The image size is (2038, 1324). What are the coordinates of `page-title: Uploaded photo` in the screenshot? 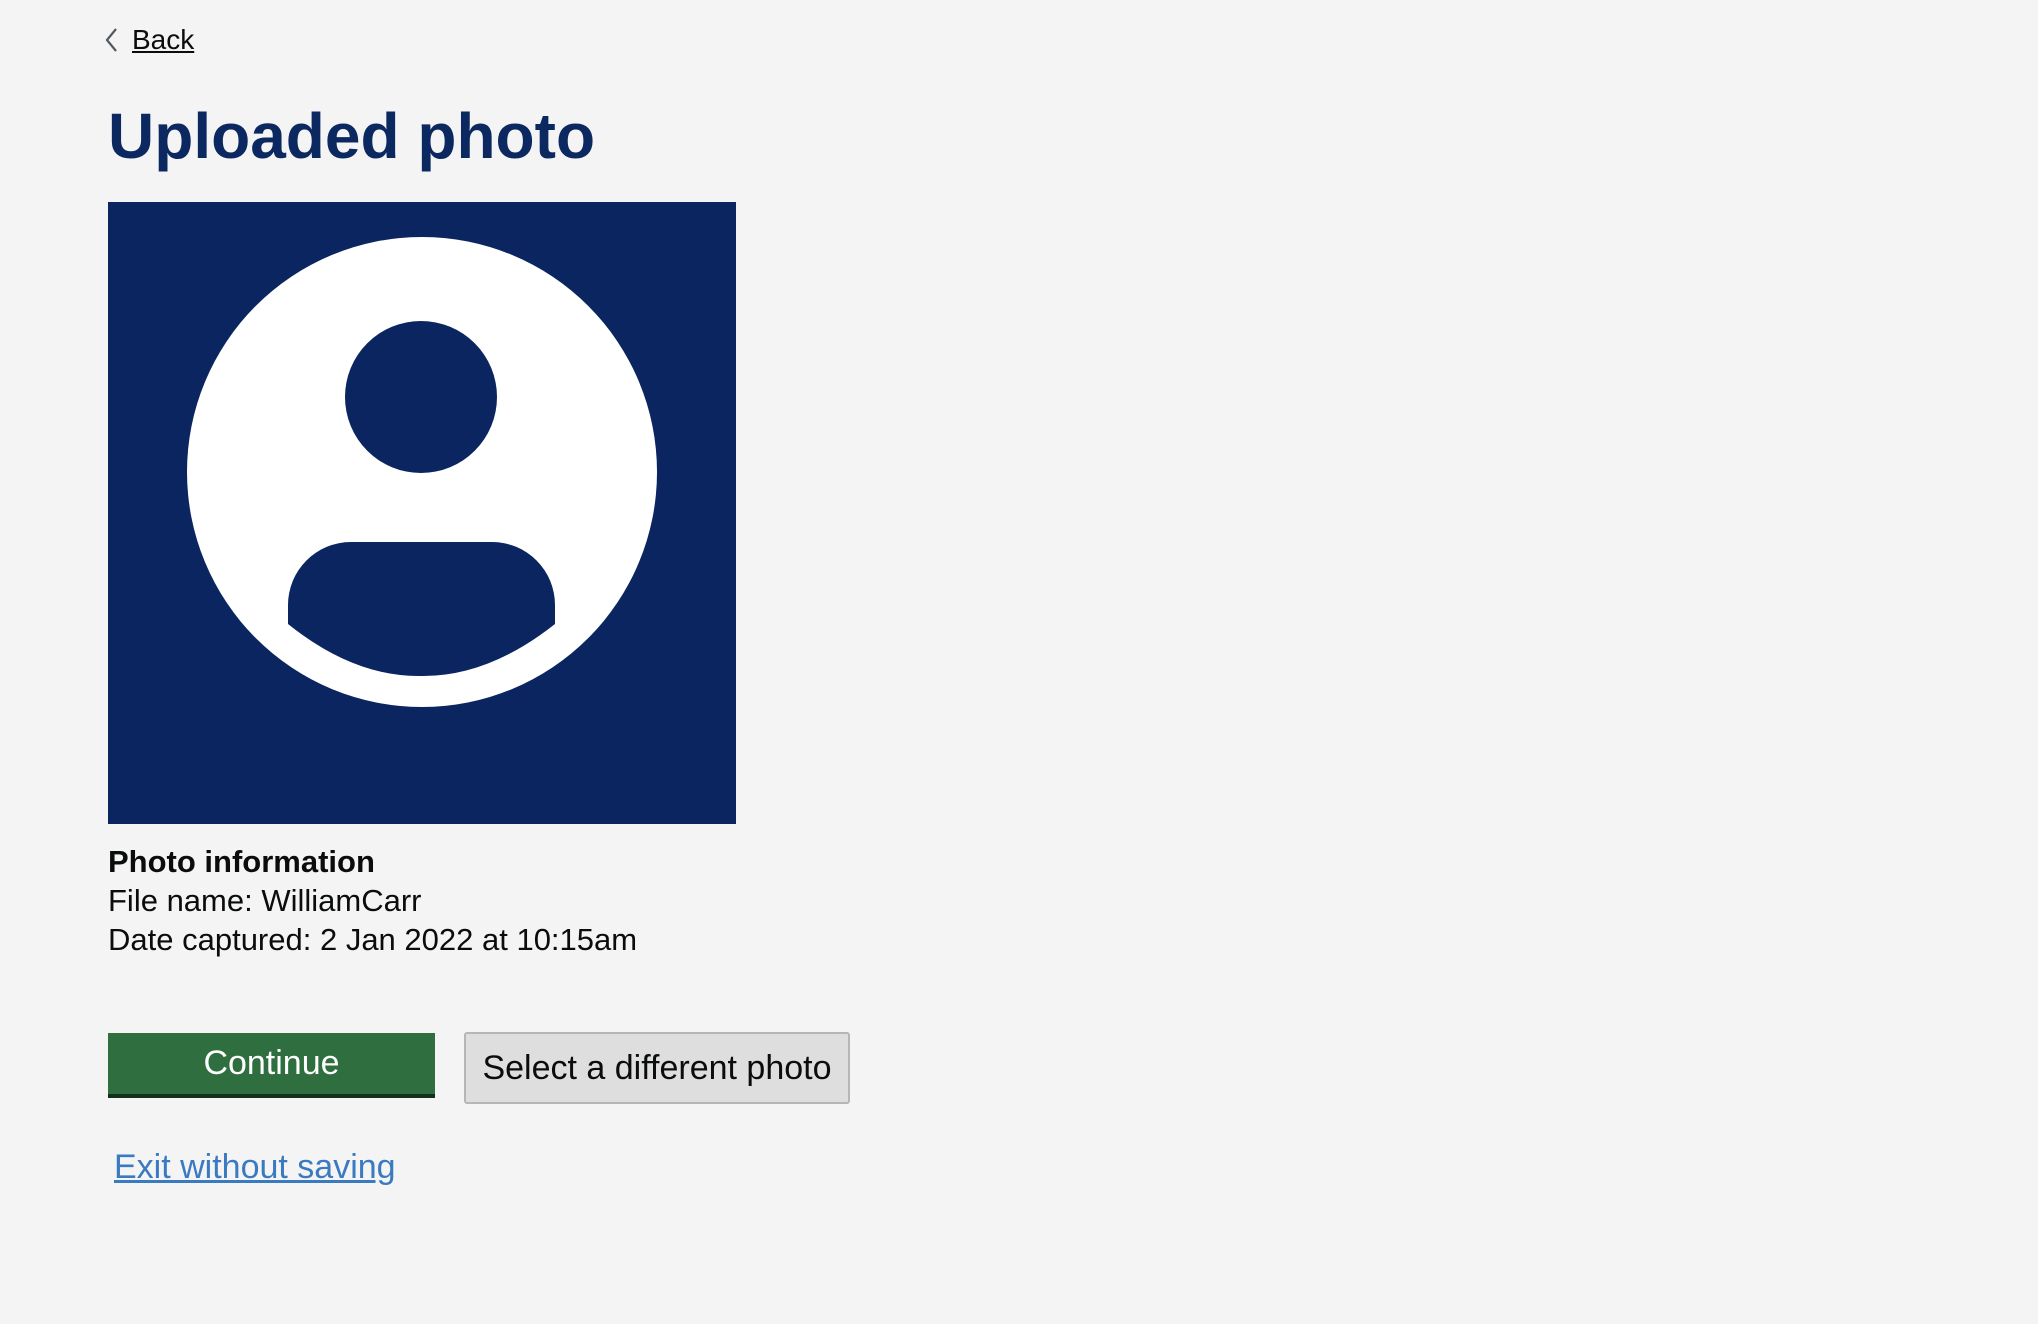 It's located at (352, 136).